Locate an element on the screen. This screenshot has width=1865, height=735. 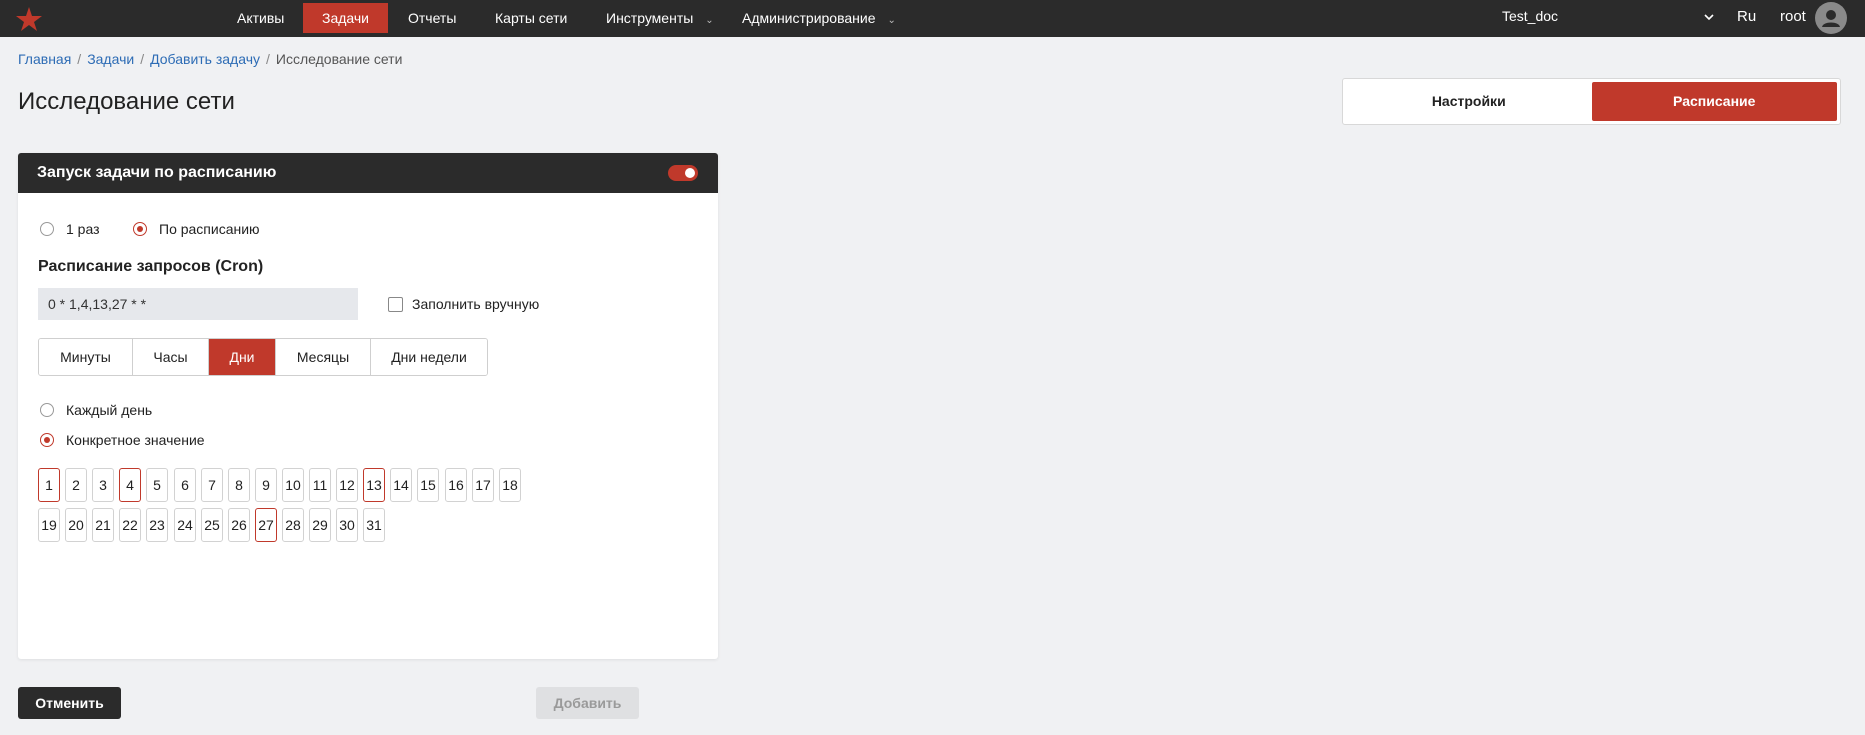
day-option-19: 19 is located at coordinates (49, 525).